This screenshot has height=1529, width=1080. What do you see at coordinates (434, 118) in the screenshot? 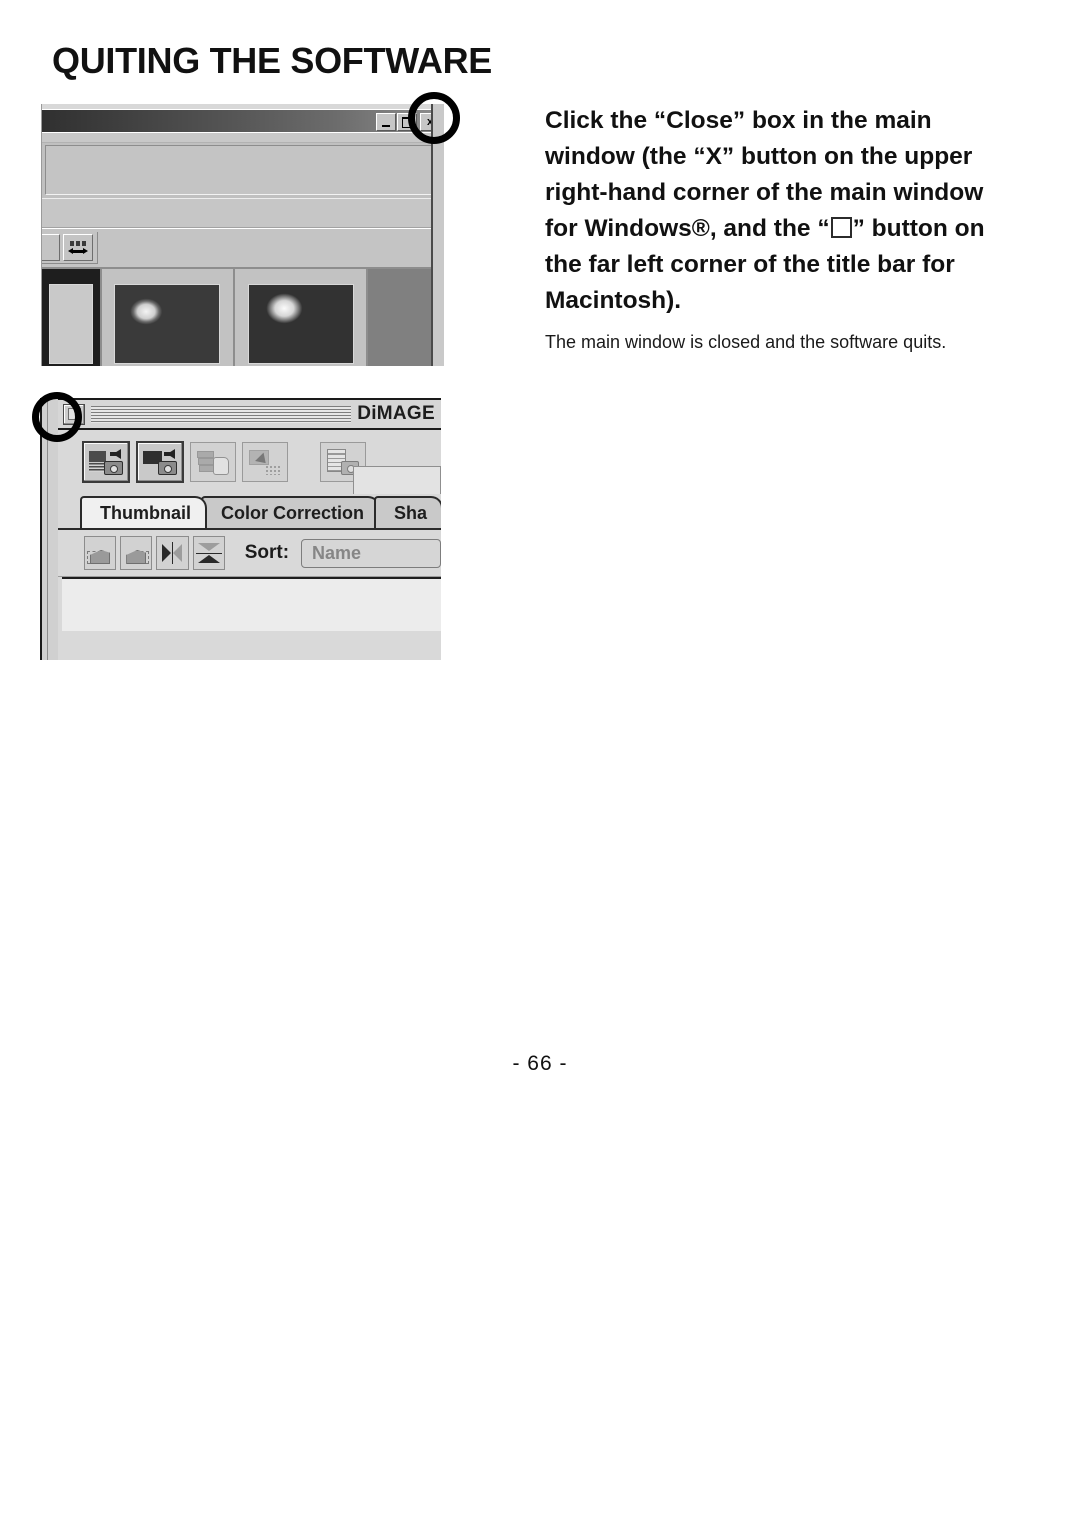
I see `close-button-highlight-circle` at bounding box center [434, 118].